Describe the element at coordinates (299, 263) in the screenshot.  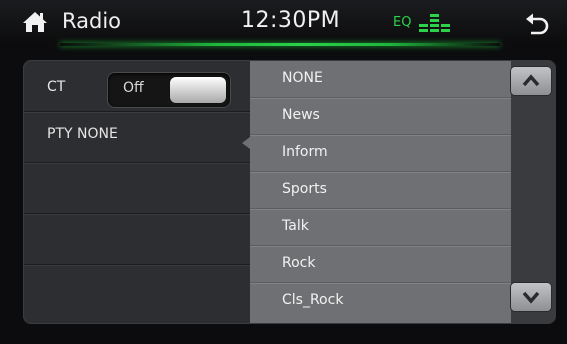
I see `list-item-label: Rock` at that location.